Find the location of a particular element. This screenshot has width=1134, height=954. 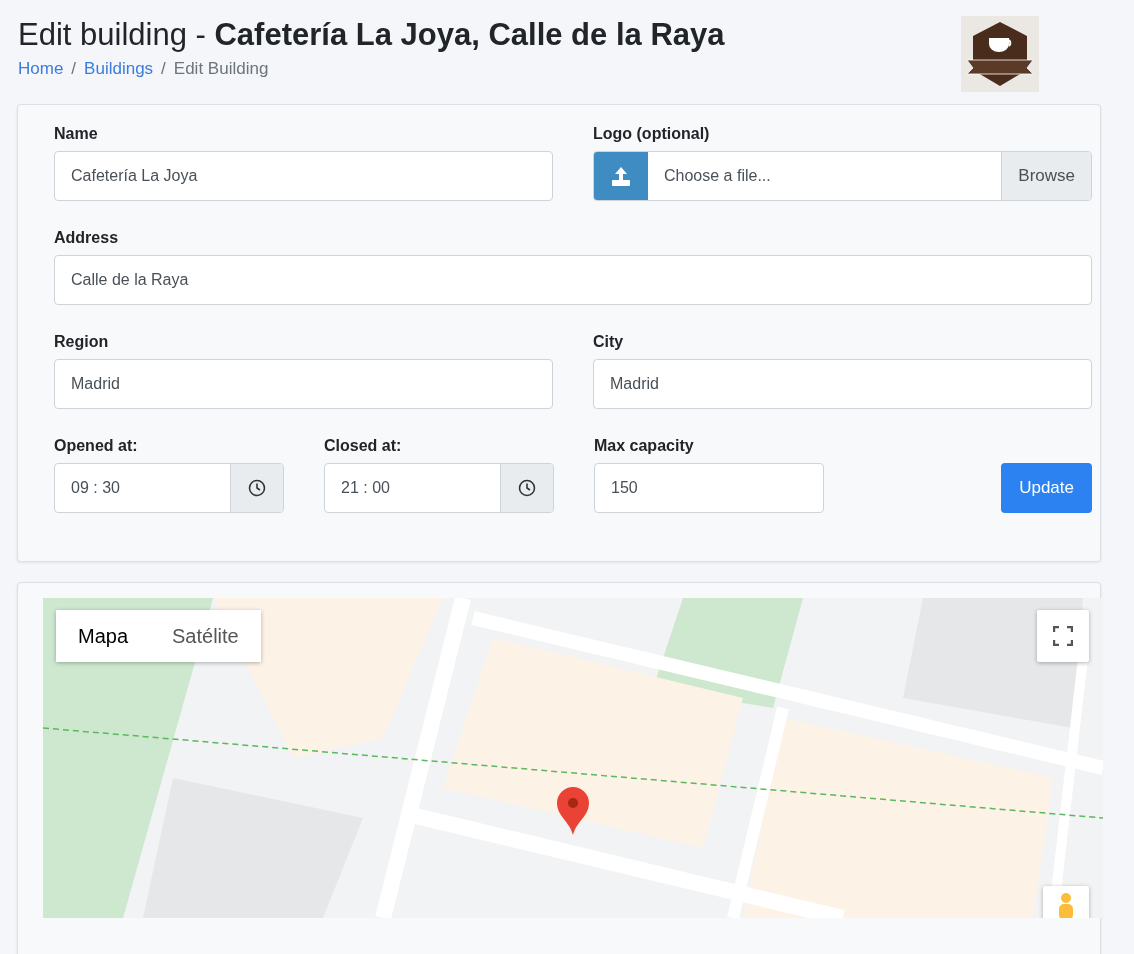

field-label: City is located at coordinates (609, 342).